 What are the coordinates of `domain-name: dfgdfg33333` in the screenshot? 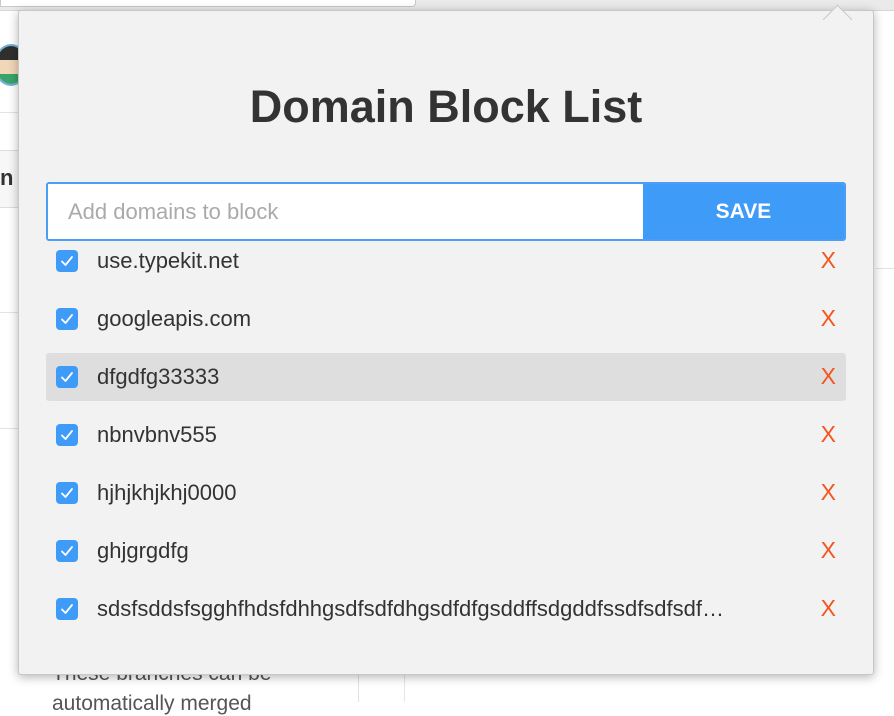 It's located at (158, 376).